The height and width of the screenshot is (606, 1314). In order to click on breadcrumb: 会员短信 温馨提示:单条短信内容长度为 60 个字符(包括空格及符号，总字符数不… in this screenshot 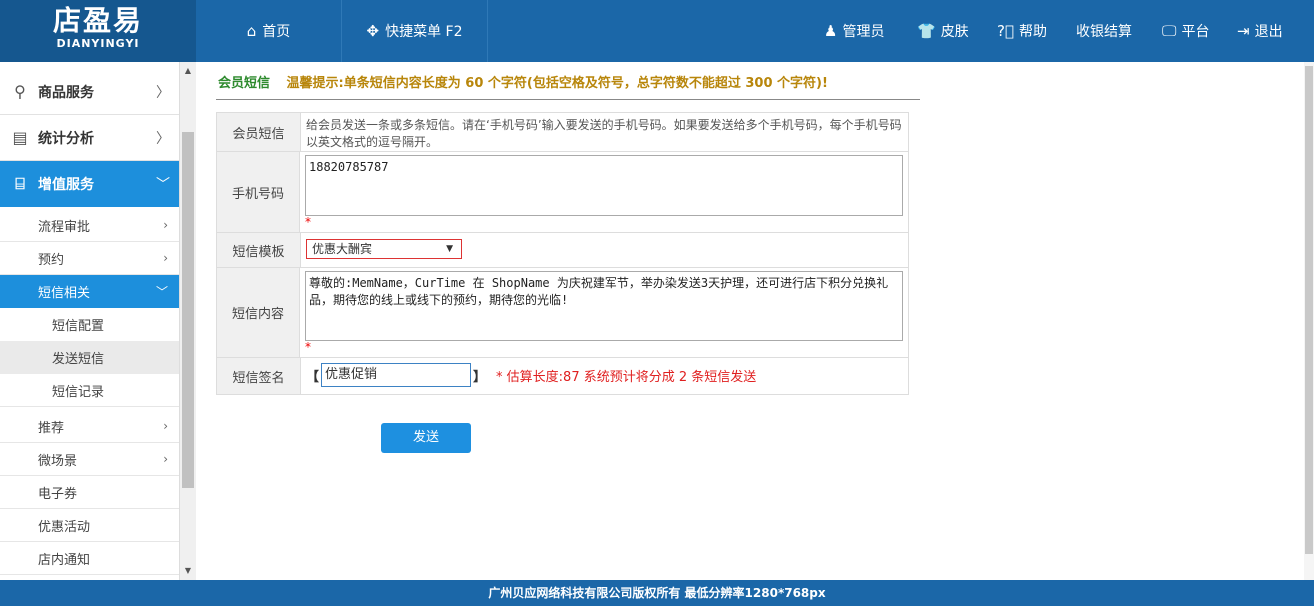, I will do `click(523, 81)`.